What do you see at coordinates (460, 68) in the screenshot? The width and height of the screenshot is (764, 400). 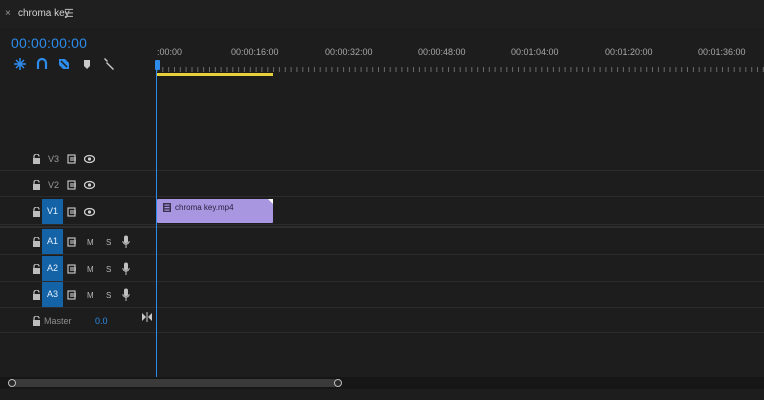 I see `ruler-ticks` at bounding box center [460, 68].